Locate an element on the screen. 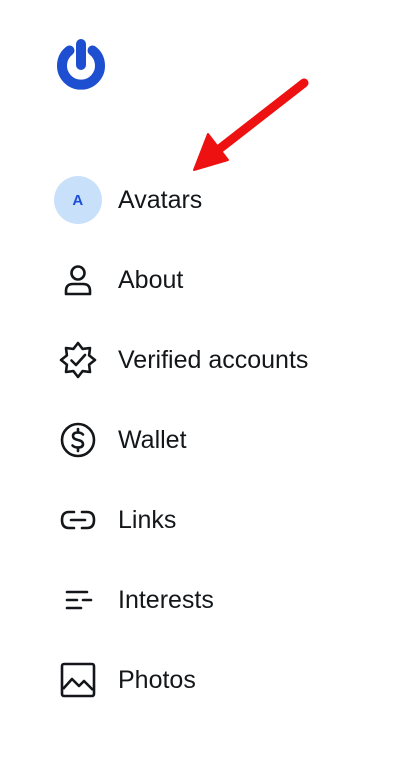  sidebar-item-interests: Interests is located at coordinates (224, 600).